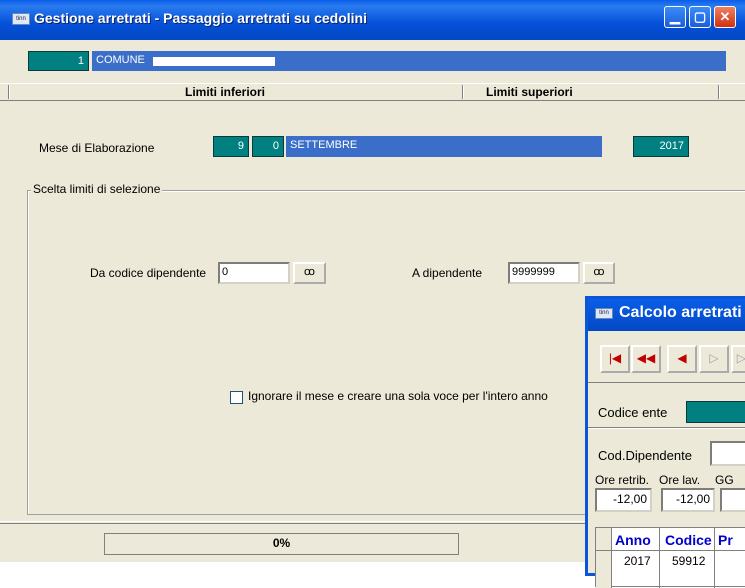  Describe the element at coordinates (604, 558) in the screenshot. I see `row-selector-column` at that location.